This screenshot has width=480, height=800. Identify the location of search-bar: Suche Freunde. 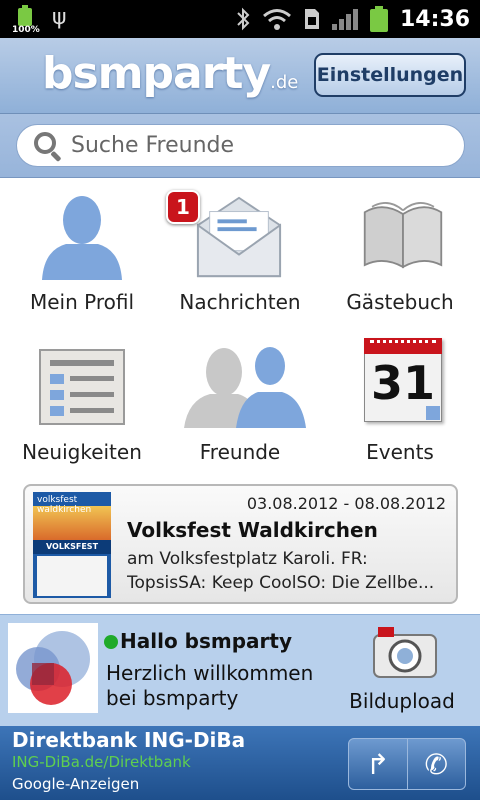
(240, 146).